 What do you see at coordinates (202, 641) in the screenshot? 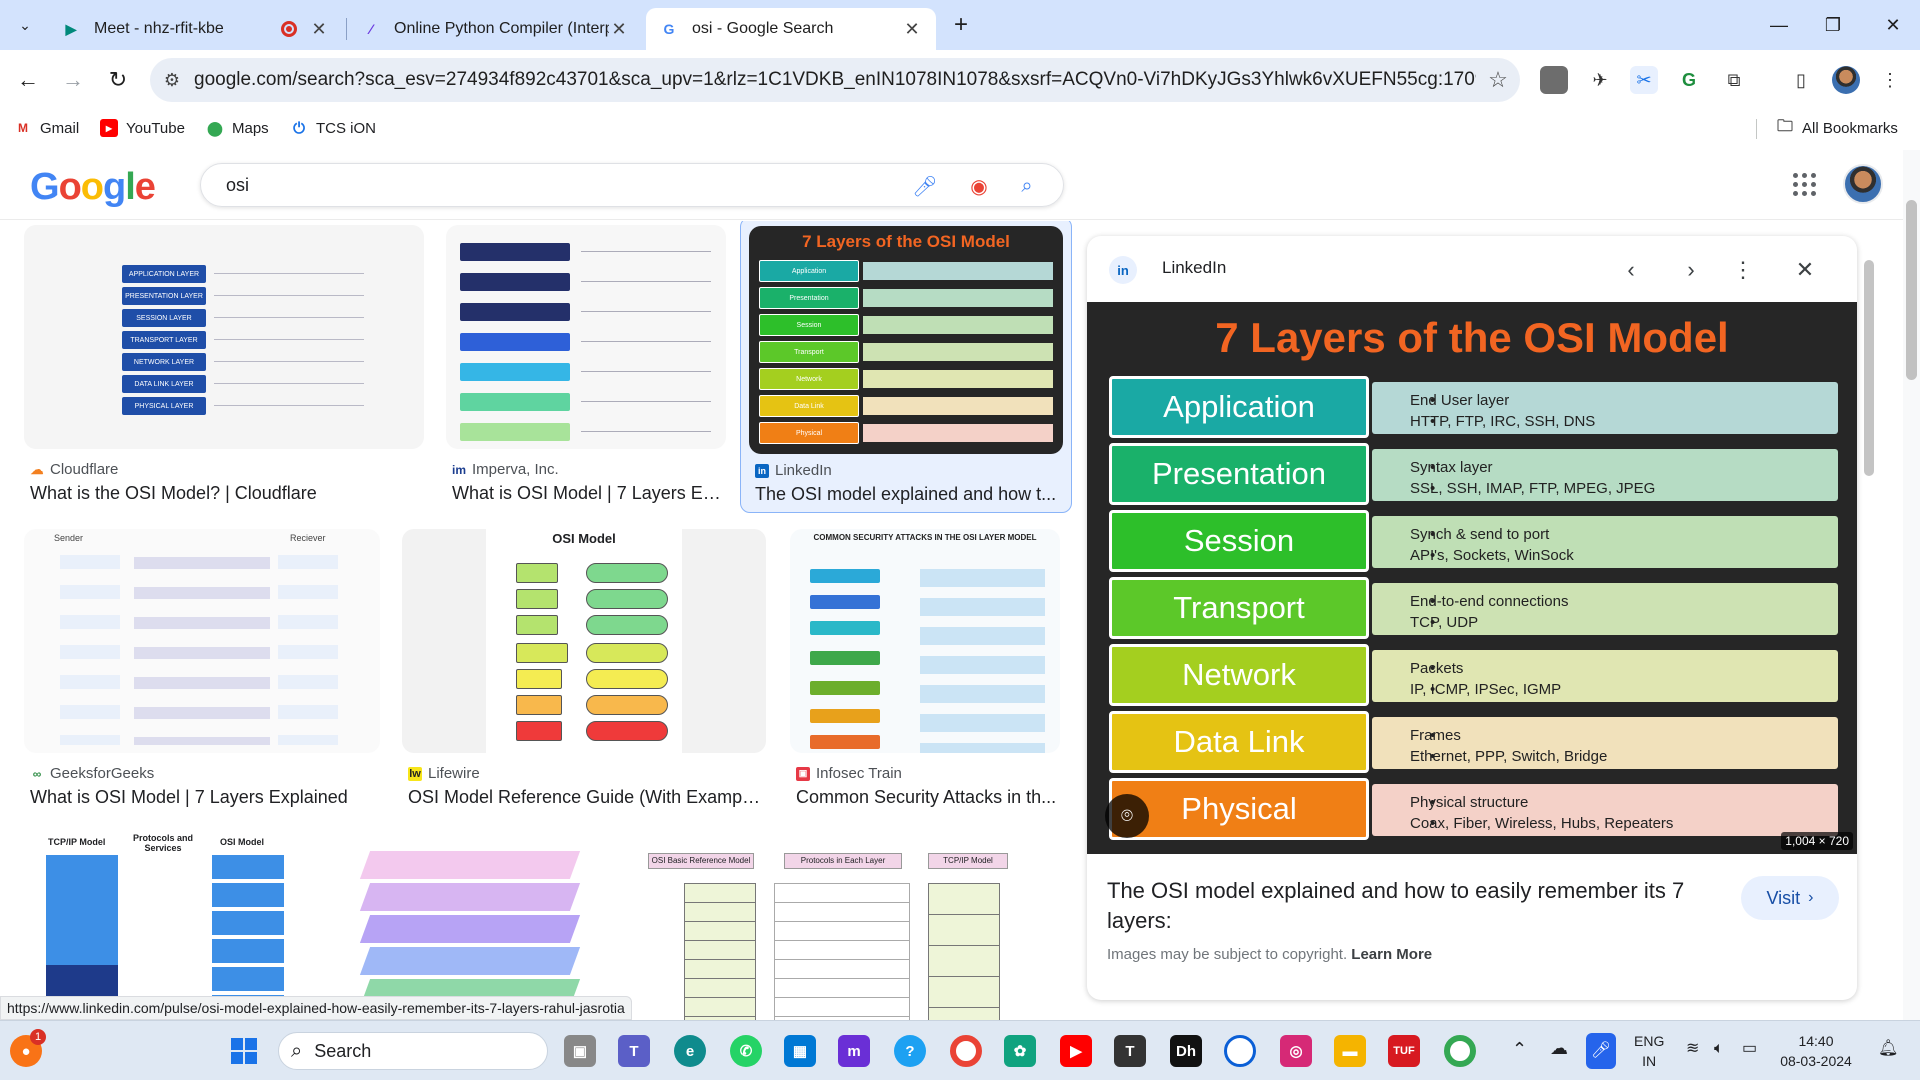
I see `result-thumbnail: Sender Reciever` at bounding box center [202, 641].